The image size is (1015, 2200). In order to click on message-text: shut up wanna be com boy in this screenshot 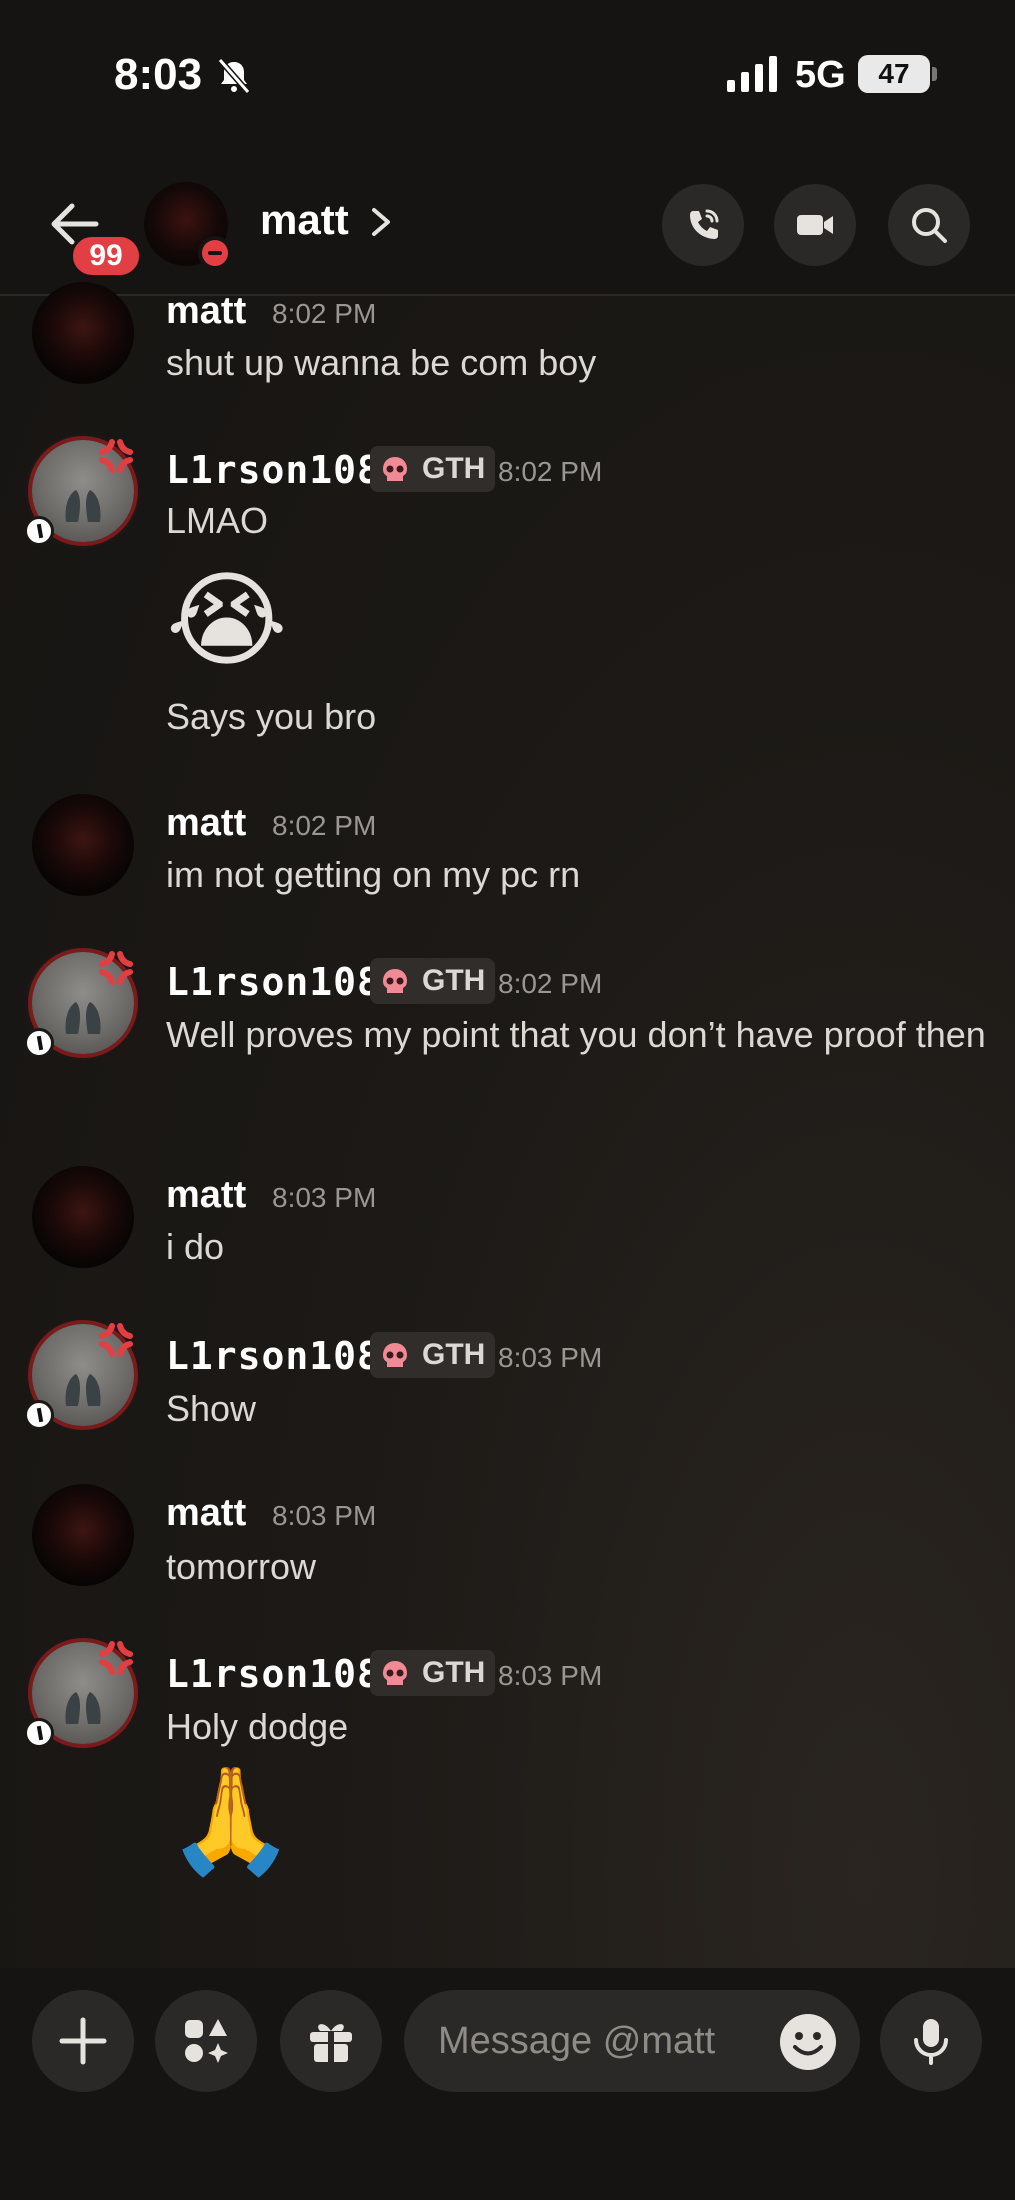, I will do `click(381, 362)`.